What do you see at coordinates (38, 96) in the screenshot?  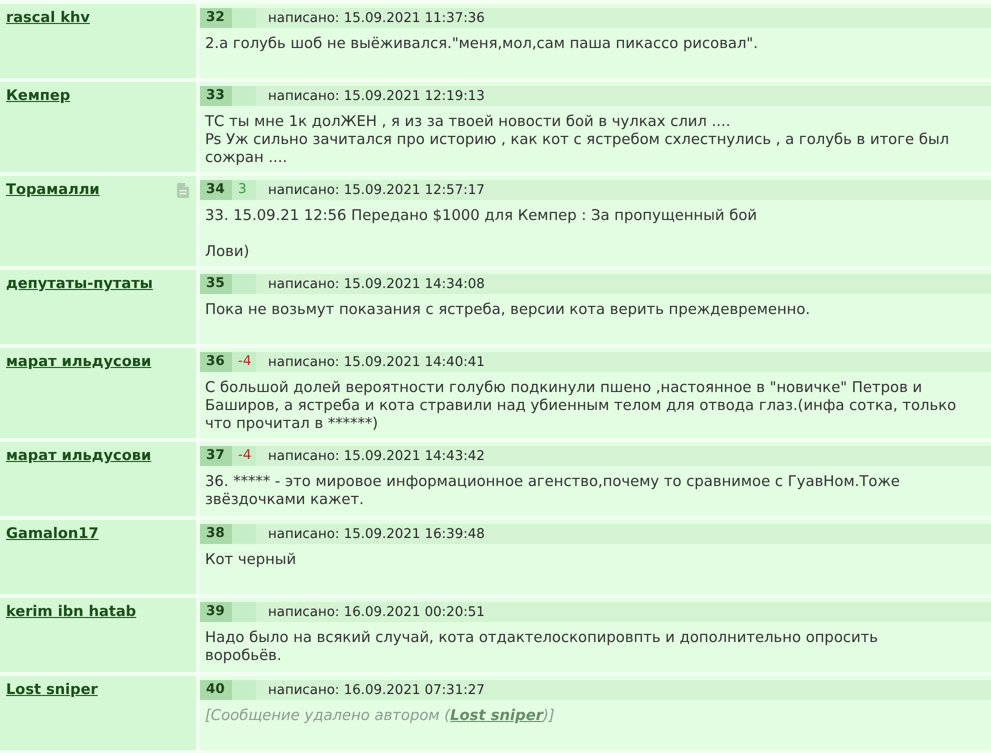 I see `author-link: Кемпер` at bounding box center [38, 96].